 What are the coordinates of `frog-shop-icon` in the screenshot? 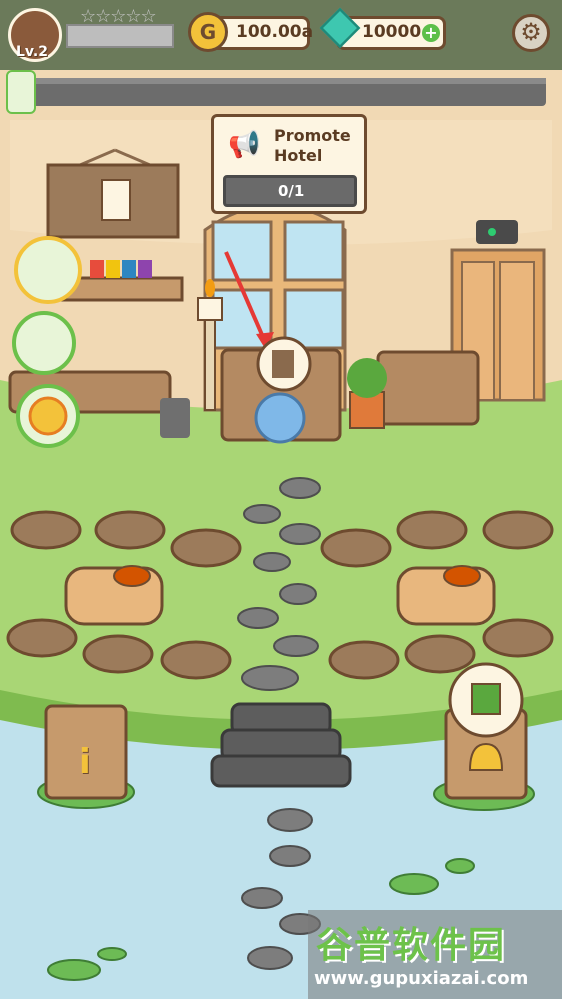 It's located at (21, 92).